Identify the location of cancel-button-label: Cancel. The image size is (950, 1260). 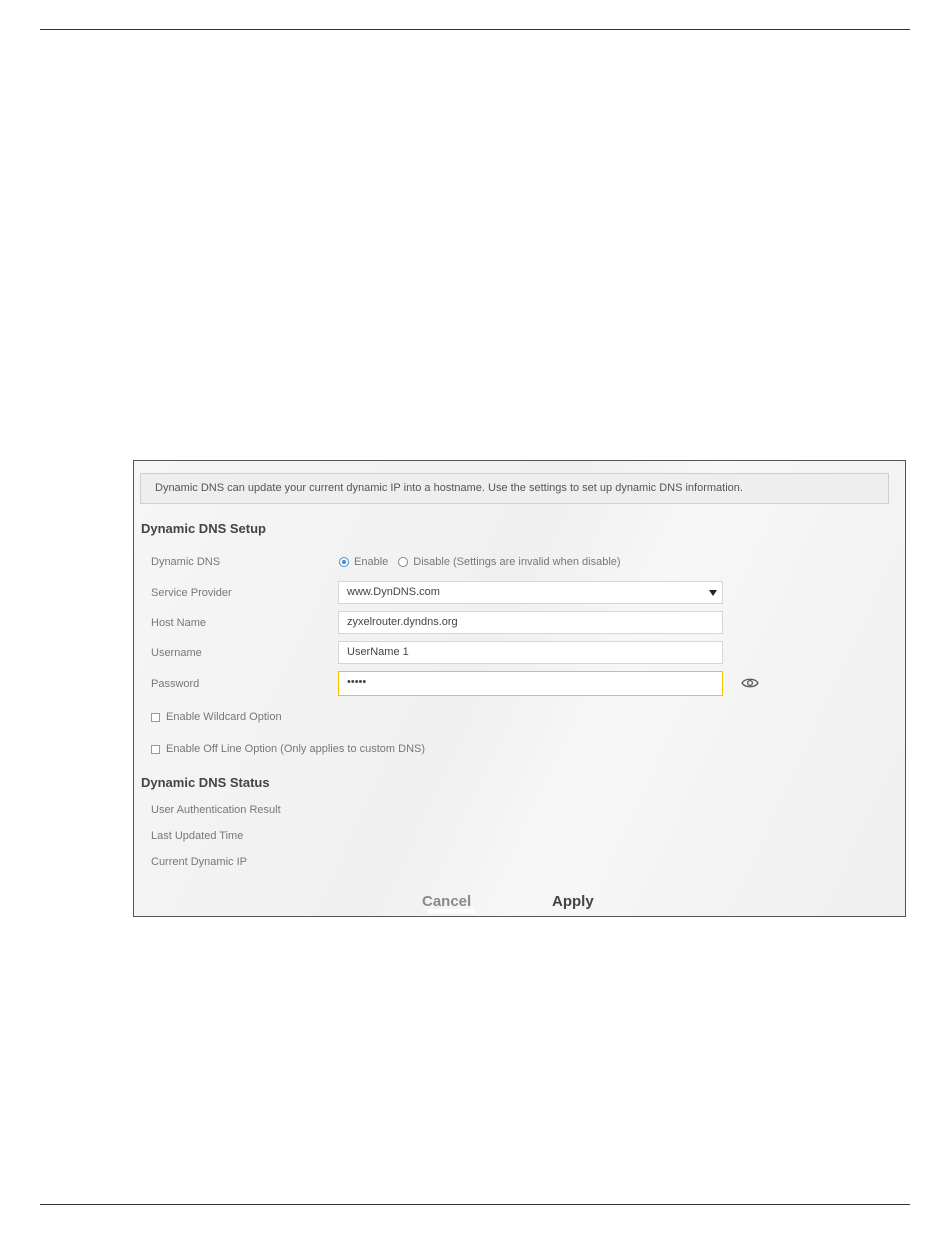
(447, 901).